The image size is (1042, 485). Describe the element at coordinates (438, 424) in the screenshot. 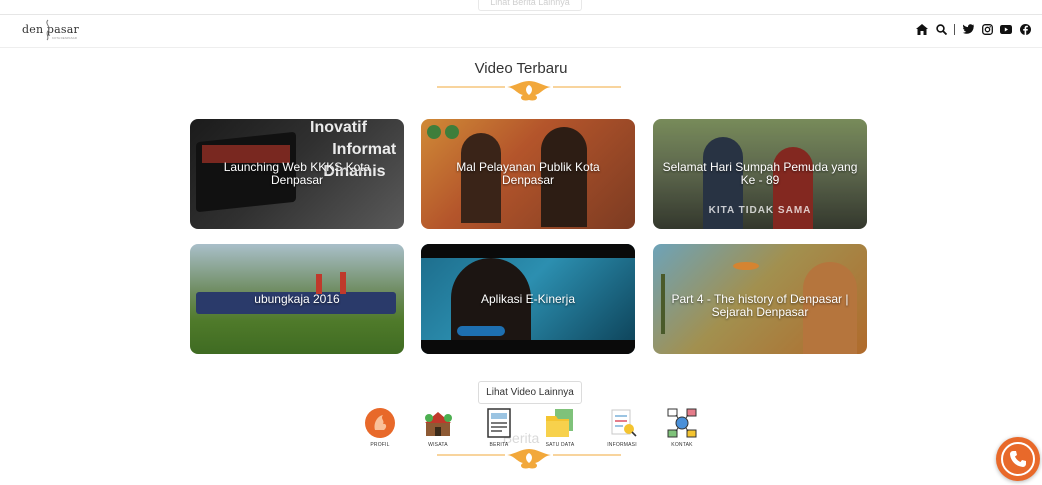

I see `tourism-icon` at that location.